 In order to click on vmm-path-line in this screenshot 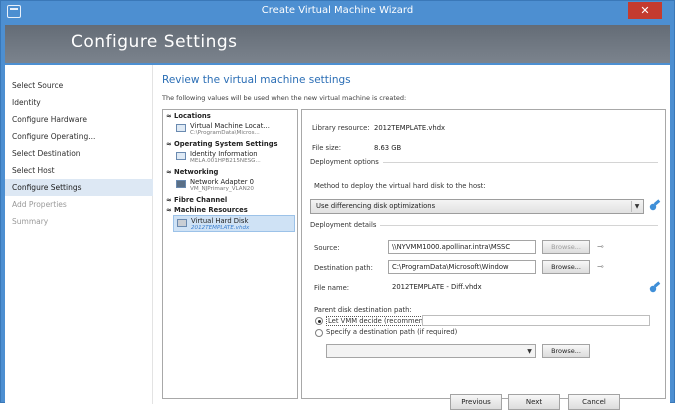, I will do `click(536, 320)`.